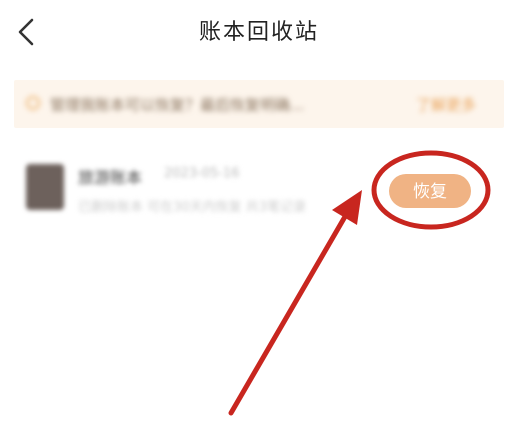 The image size is (518, 447). What do you see at coordinates (33, 103) in the screenshot?
I see `info-circle-icon` at bounding box center [33, 103].